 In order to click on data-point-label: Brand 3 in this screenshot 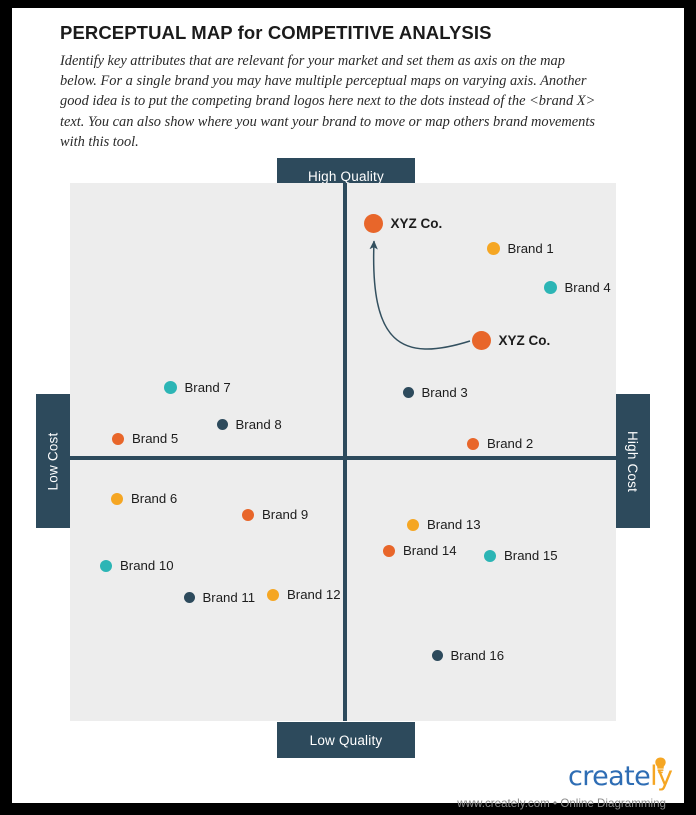, I will do `click(444, 392)`.